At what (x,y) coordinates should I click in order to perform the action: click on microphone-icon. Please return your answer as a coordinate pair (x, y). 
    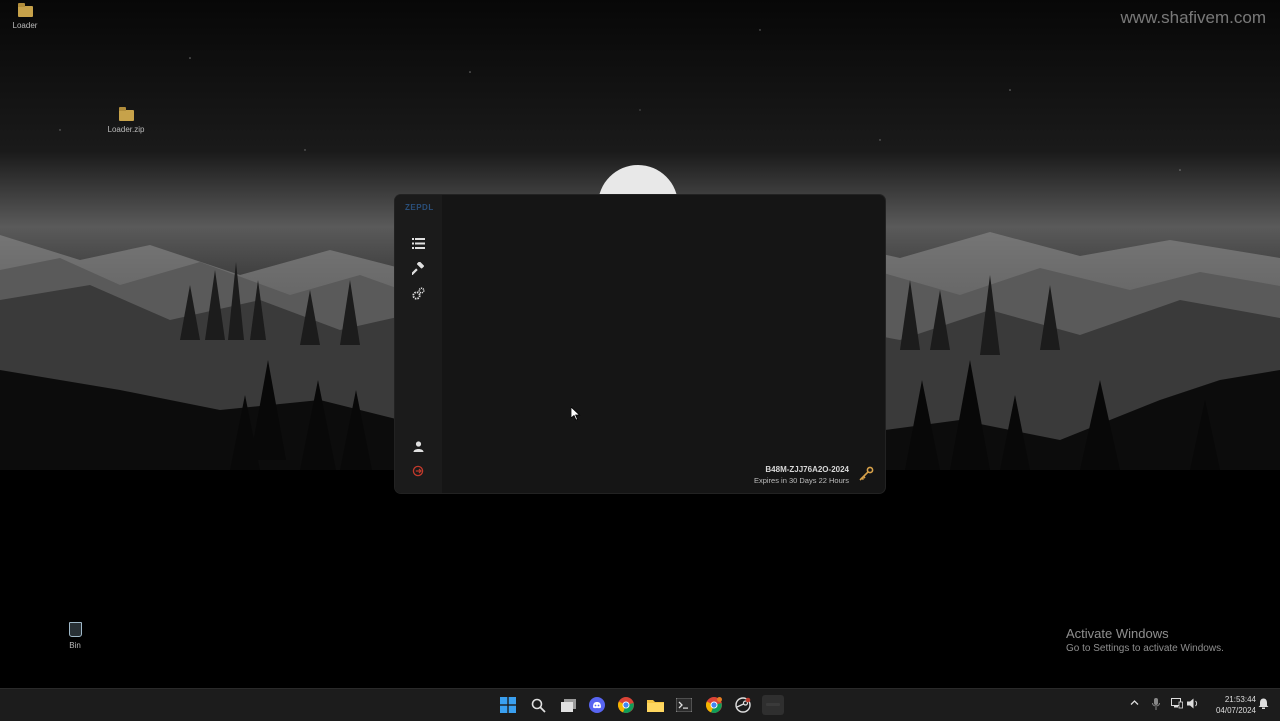
    Looking at the image, I should click on (1156, 704).